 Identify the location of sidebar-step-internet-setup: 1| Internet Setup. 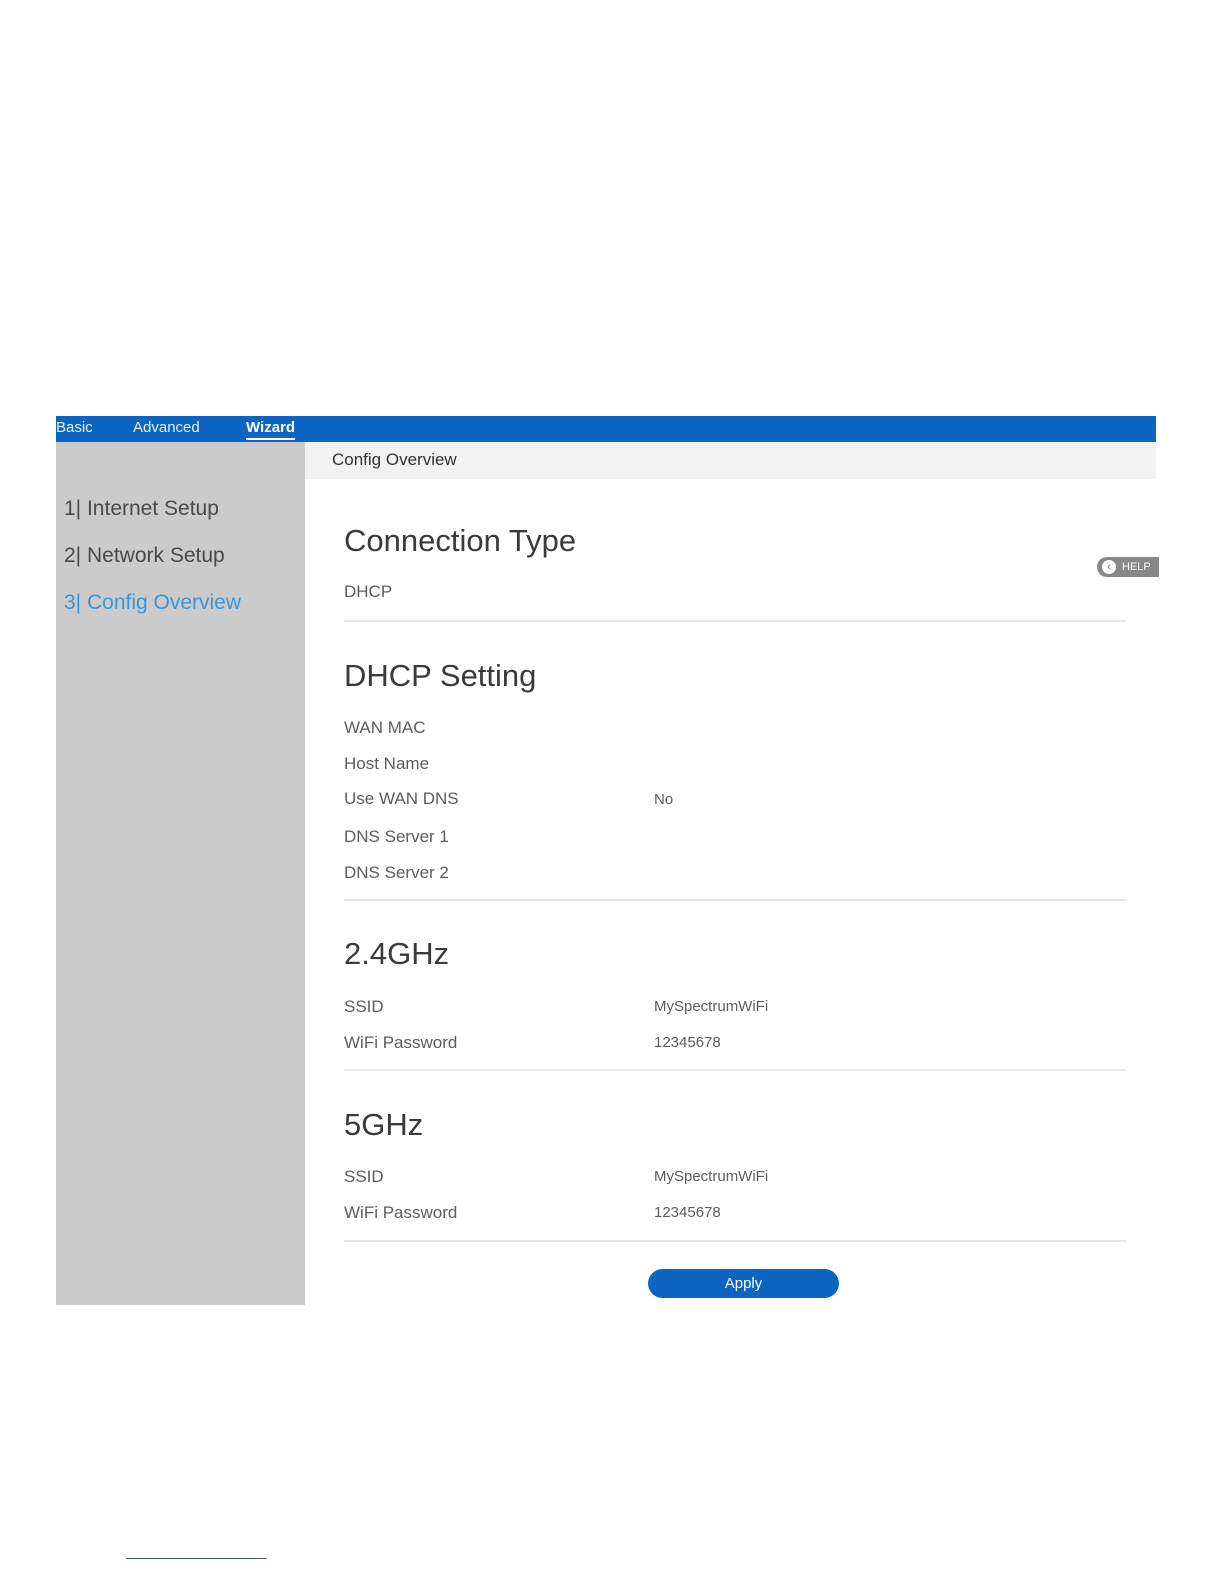
(141, 509).